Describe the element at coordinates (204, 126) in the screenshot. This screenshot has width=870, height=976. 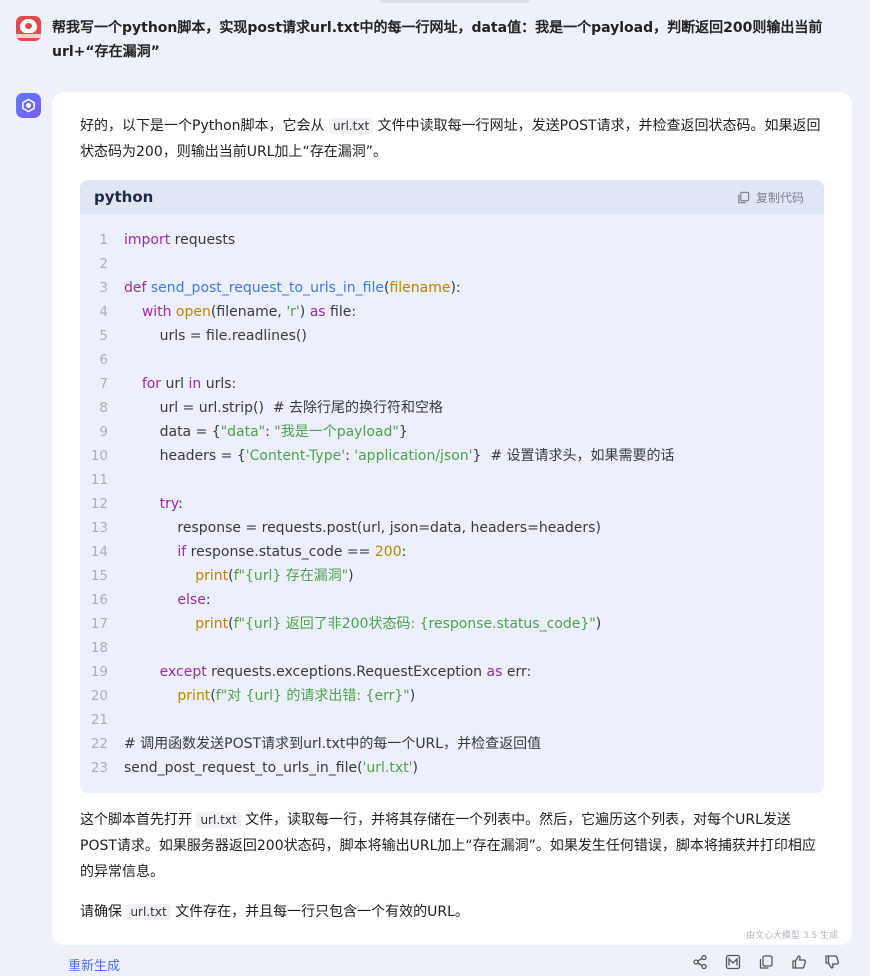
I see `intro-text-before: 好的，以下是一个Python脚本，它会从` at that location.